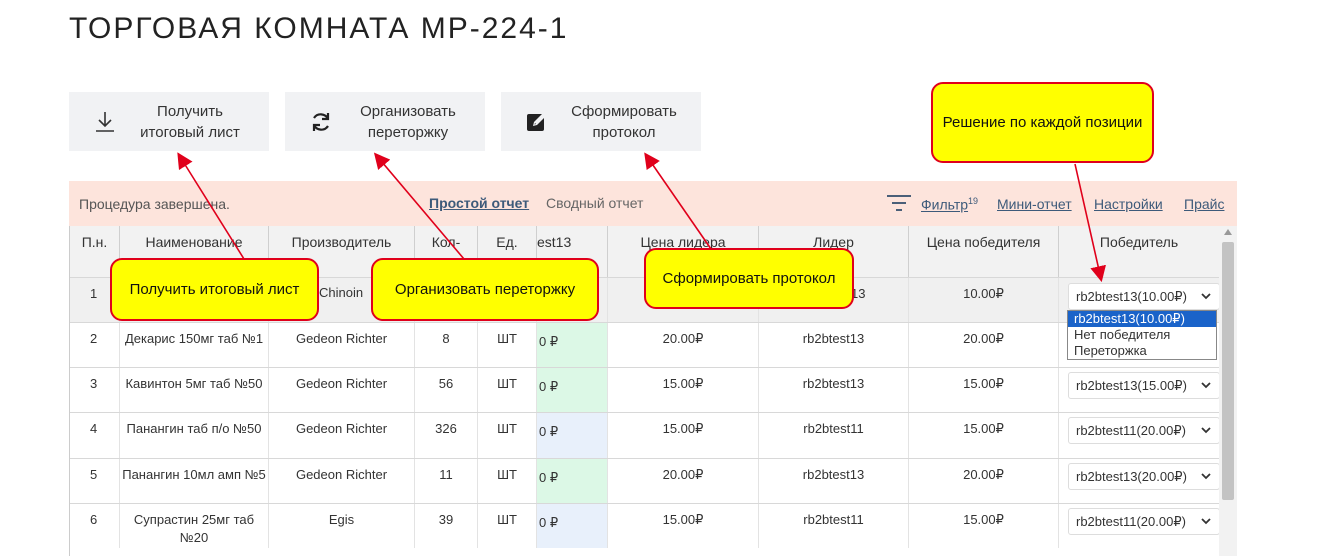 This screenshot has height=556, width=1334. I want to click on cell-name: Панангин 10мл амп №5, so click(194, 481).